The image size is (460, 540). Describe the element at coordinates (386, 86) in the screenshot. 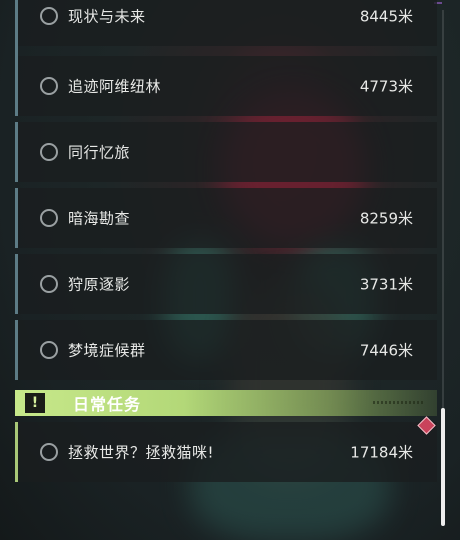

I see `quest-distance: 4773米` at that location.